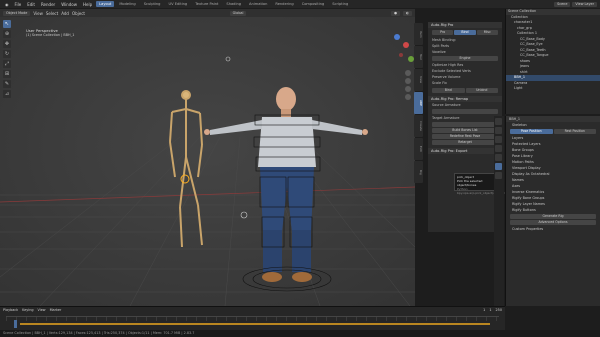 This screenshot has height=337, width=600. Describe the element at coordinates (465, 142) in the screenshot. I see `retarget-button: Retarget` at that location.